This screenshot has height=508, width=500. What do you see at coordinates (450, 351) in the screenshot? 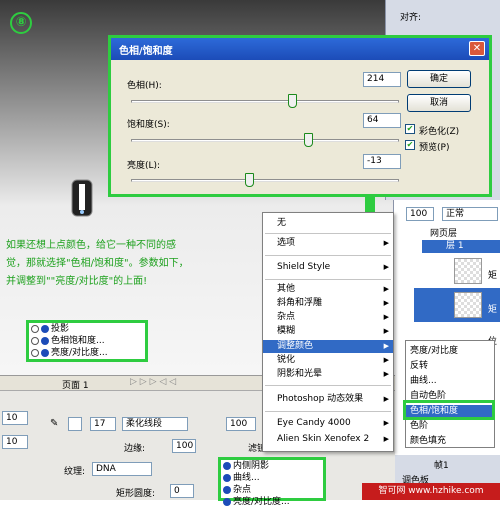
I see `submenu-item: 亮度/对比度` at bounding box center [450, 351].